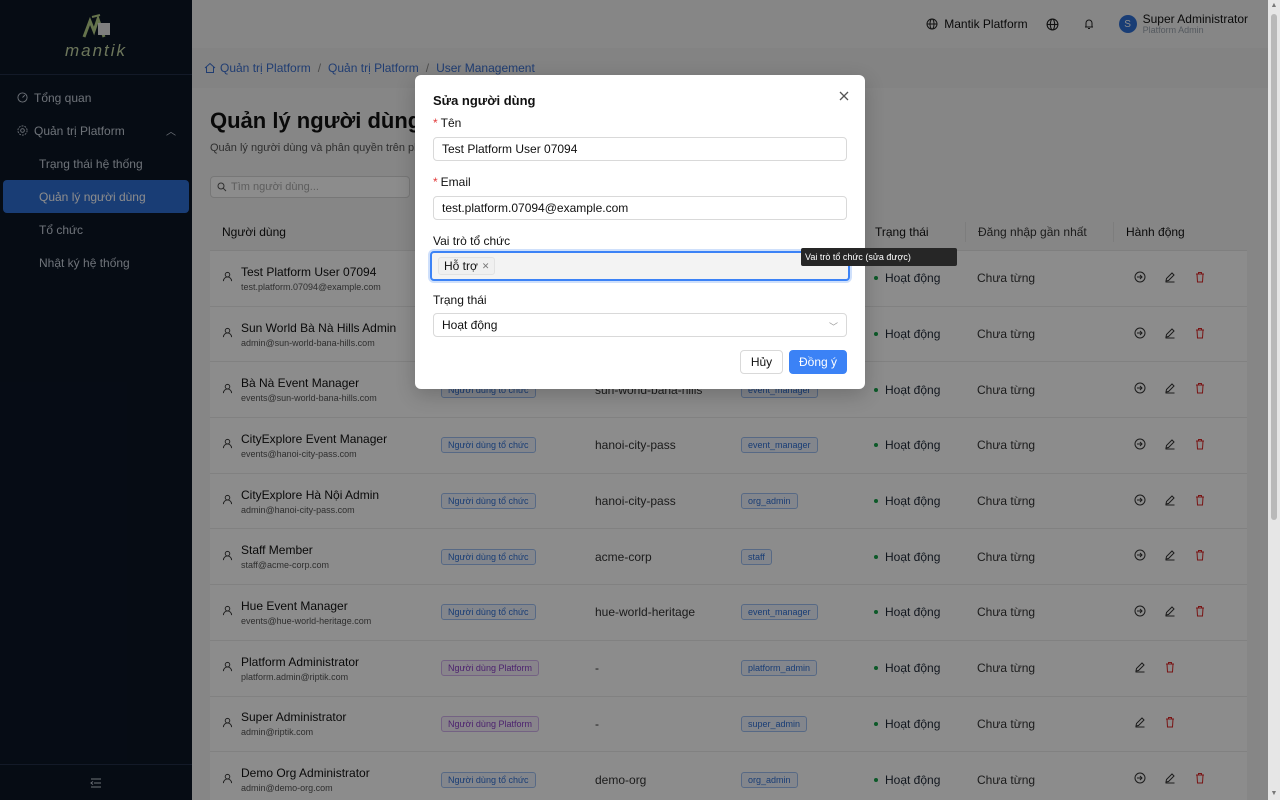 This screenshot has height=800, width=1280. I want to click on chevron-down-icon: ﹀, so click(833, 327).